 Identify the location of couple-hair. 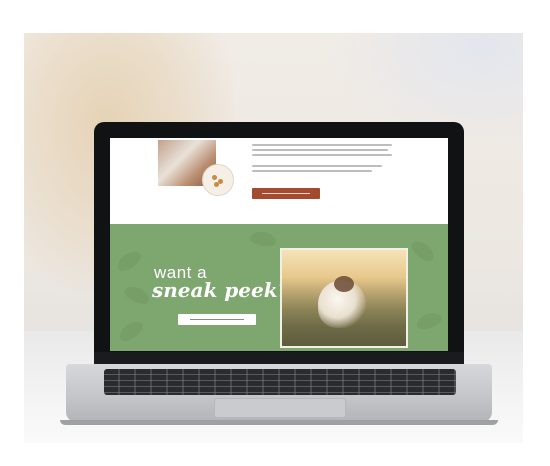
(344, 284).